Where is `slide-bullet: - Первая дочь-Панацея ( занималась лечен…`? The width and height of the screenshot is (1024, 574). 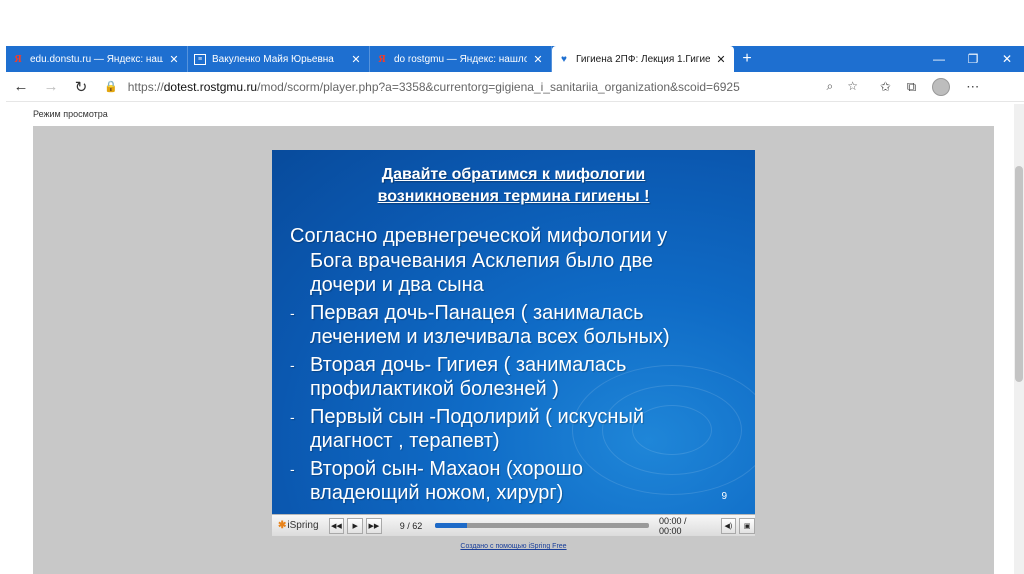 slide-bullet: - Первая дочь-Панацея ( занималась лечен… is located at coordinates (517, 325).